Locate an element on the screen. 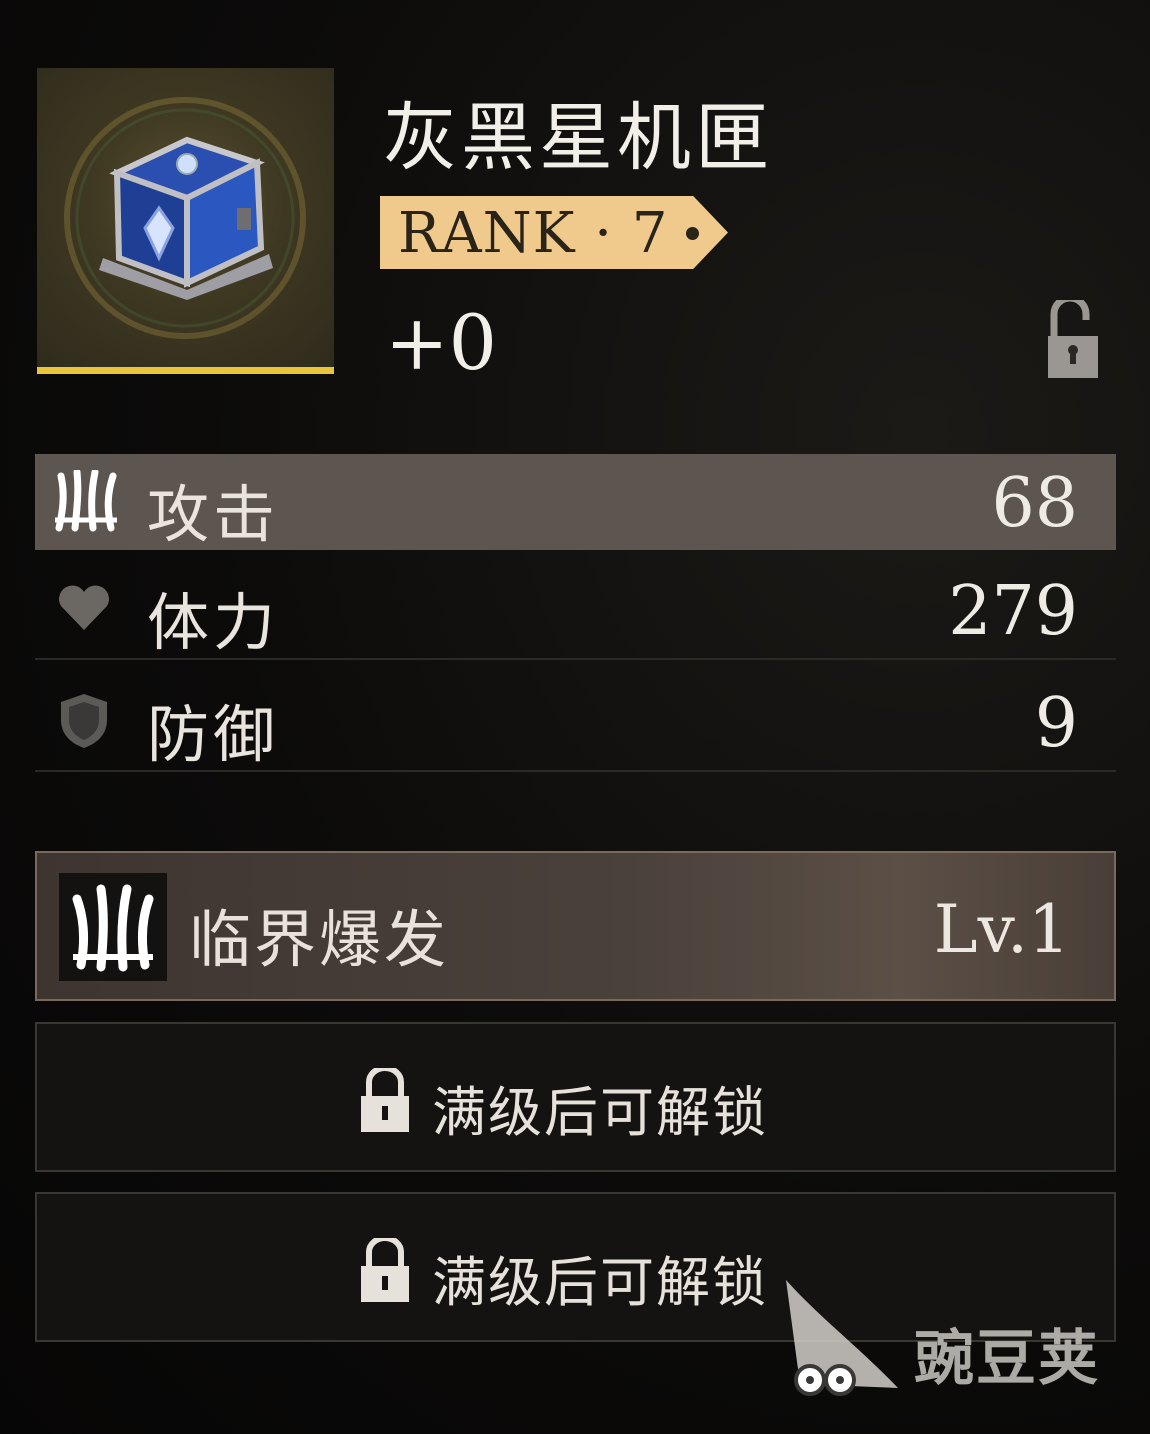 This screenshot has height=1434, width=1150. skill-entry: 临界爆发 Lv.1 is located at coordinates (575, 926).